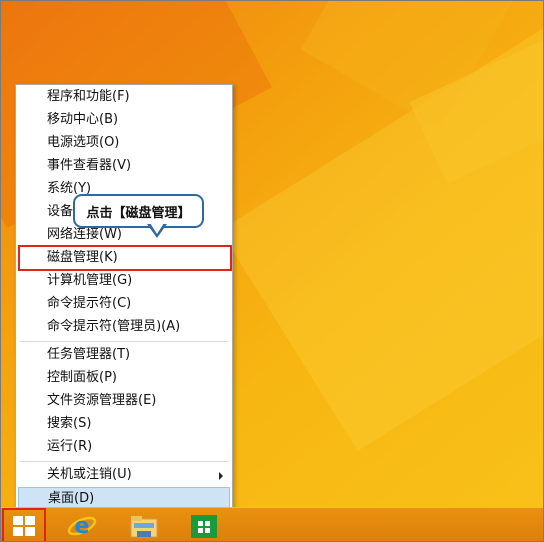 The height and width of the screenshot is (542, 544). I want to click on windows-start-icon, so click(24, 525).